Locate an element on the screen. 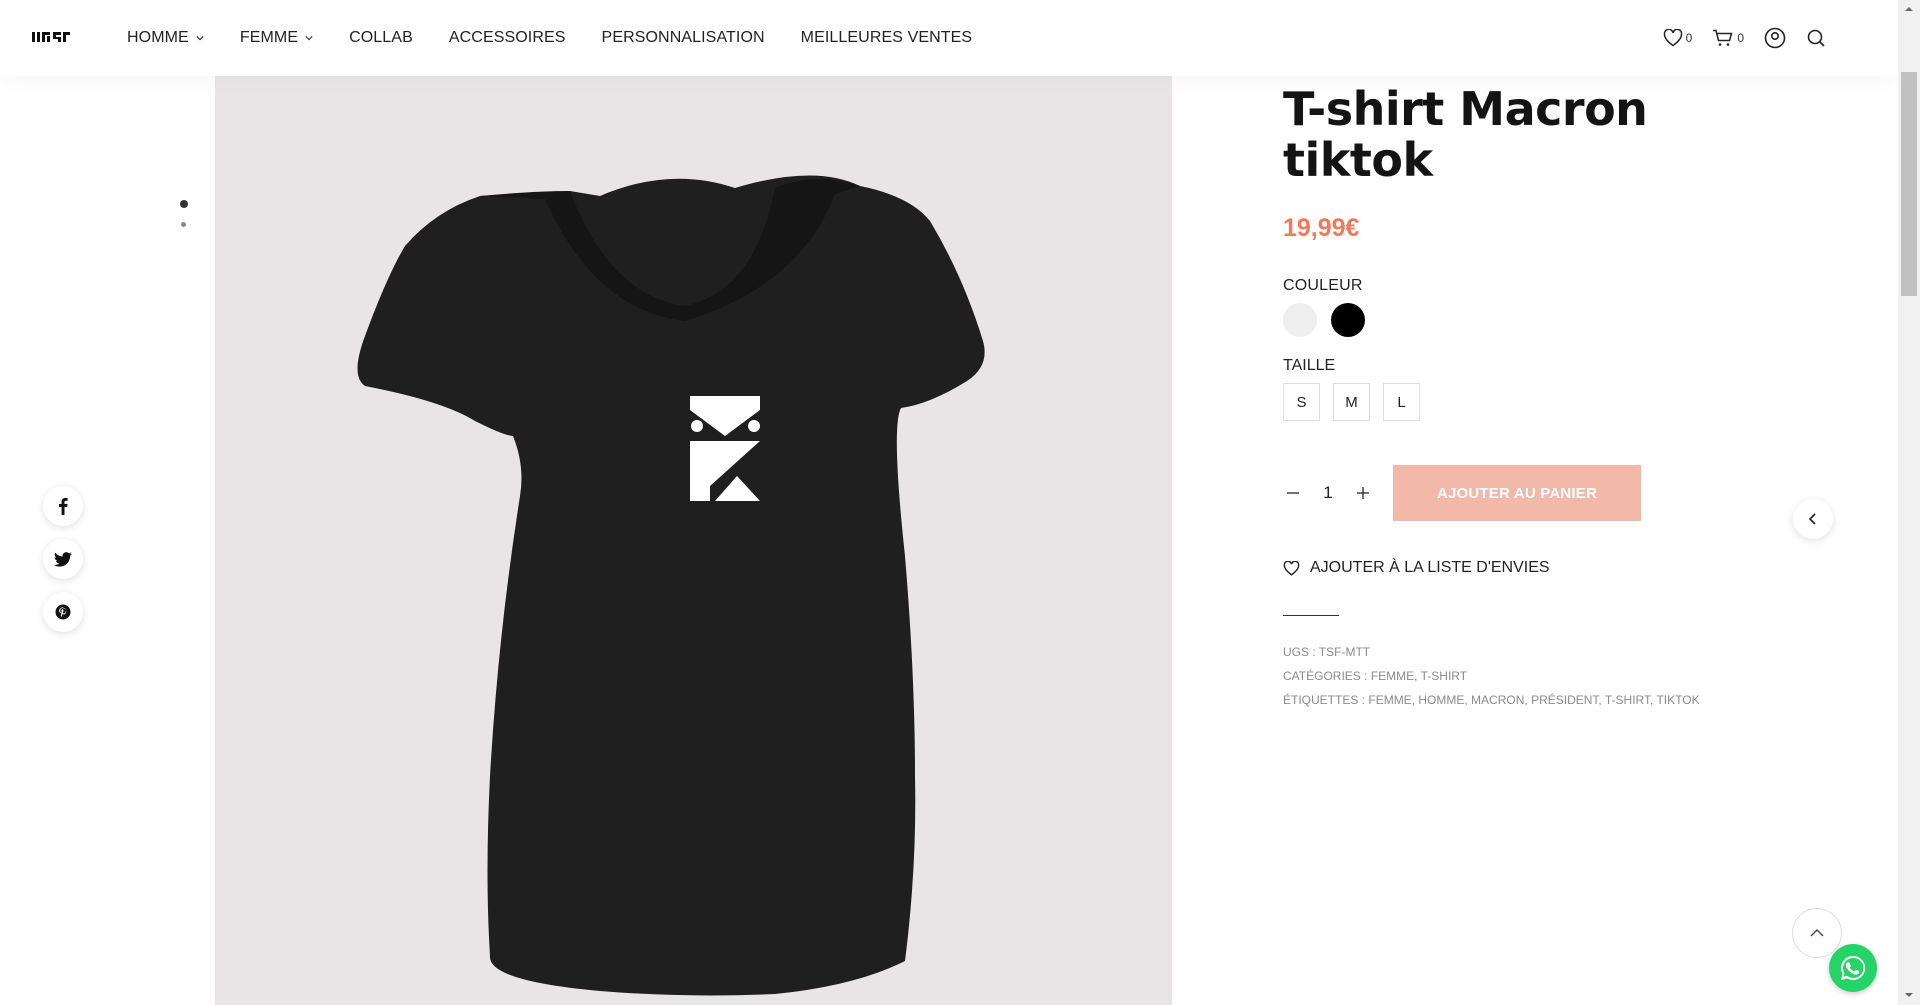 This screenshot has width=1920, height=1005. nav-item-meilleures-ventes: MEILLEURES VENTES is located at coordinates (887, 38).